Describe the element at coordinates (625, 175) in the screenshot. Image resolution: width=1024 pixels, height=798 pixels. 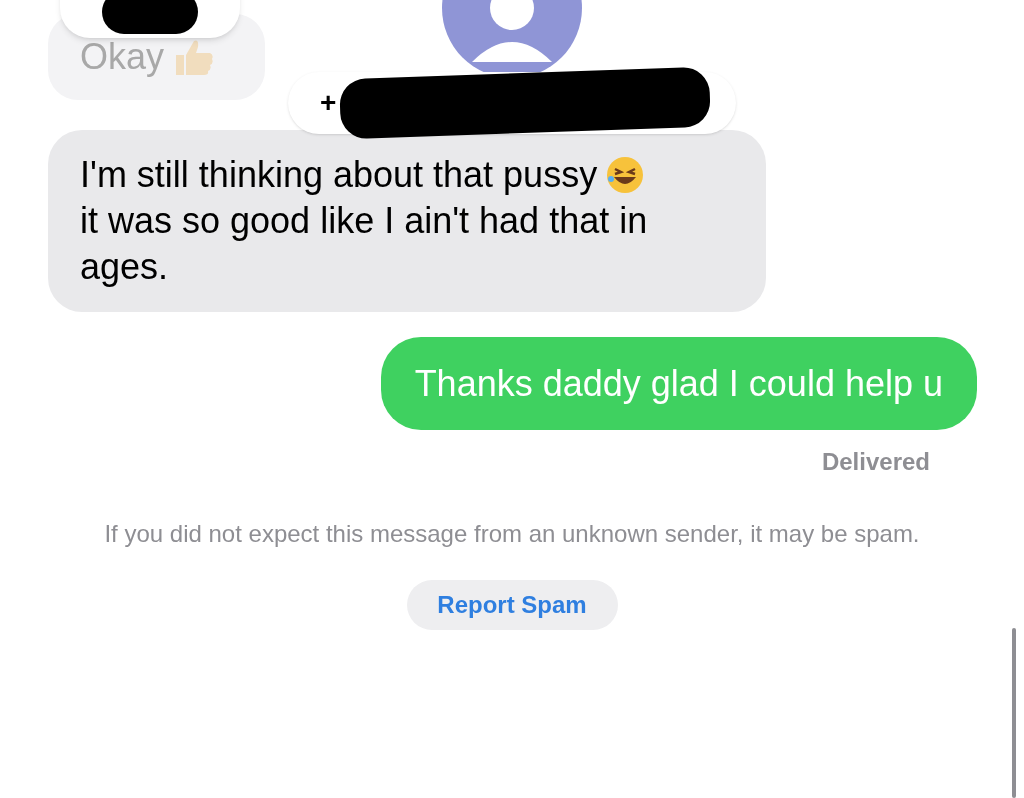
I see `laughing-emoji-icon` at that location.